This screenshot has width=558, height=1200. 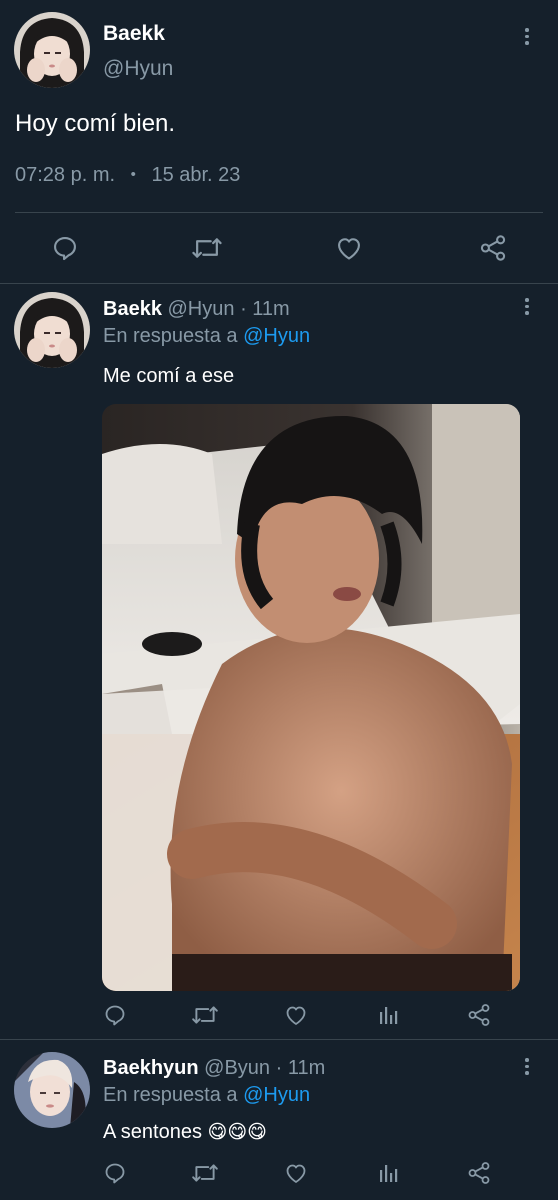 What do you see at coordinates (95, 123) in the screenshot?
I see `tweet-text: Hoy comí bien.` at bounding box center [95, 123].